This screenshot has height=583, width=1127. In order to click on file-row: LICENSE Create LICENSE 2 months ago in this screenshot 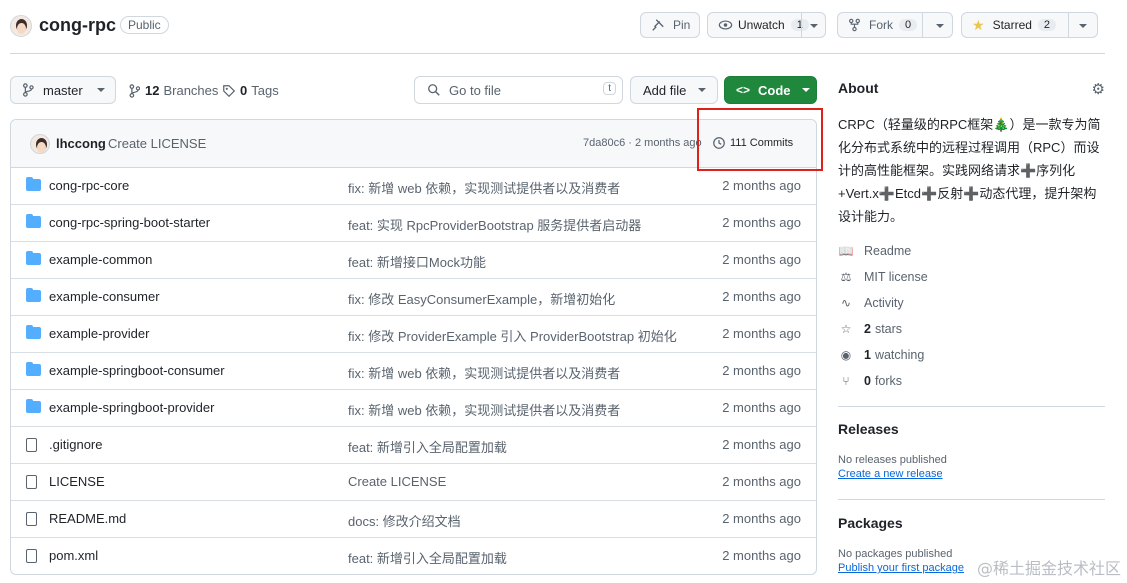, I will do `click(413, 482)`.